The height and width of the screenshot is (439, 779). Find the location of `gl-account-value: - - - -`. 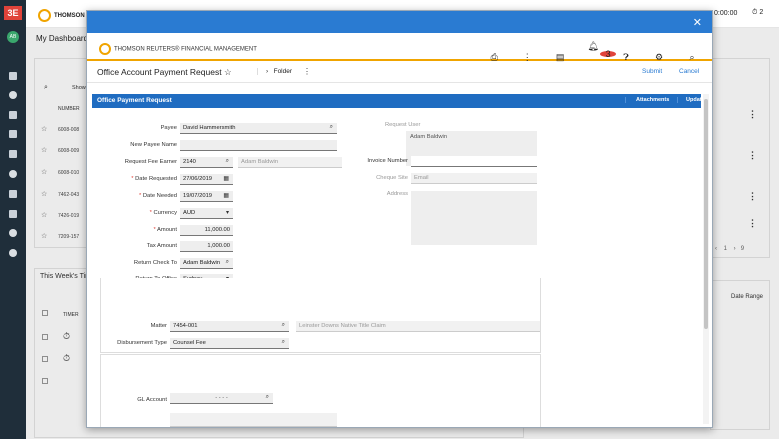

gl-account-value: - - - - is located at coordinates (221, 398).